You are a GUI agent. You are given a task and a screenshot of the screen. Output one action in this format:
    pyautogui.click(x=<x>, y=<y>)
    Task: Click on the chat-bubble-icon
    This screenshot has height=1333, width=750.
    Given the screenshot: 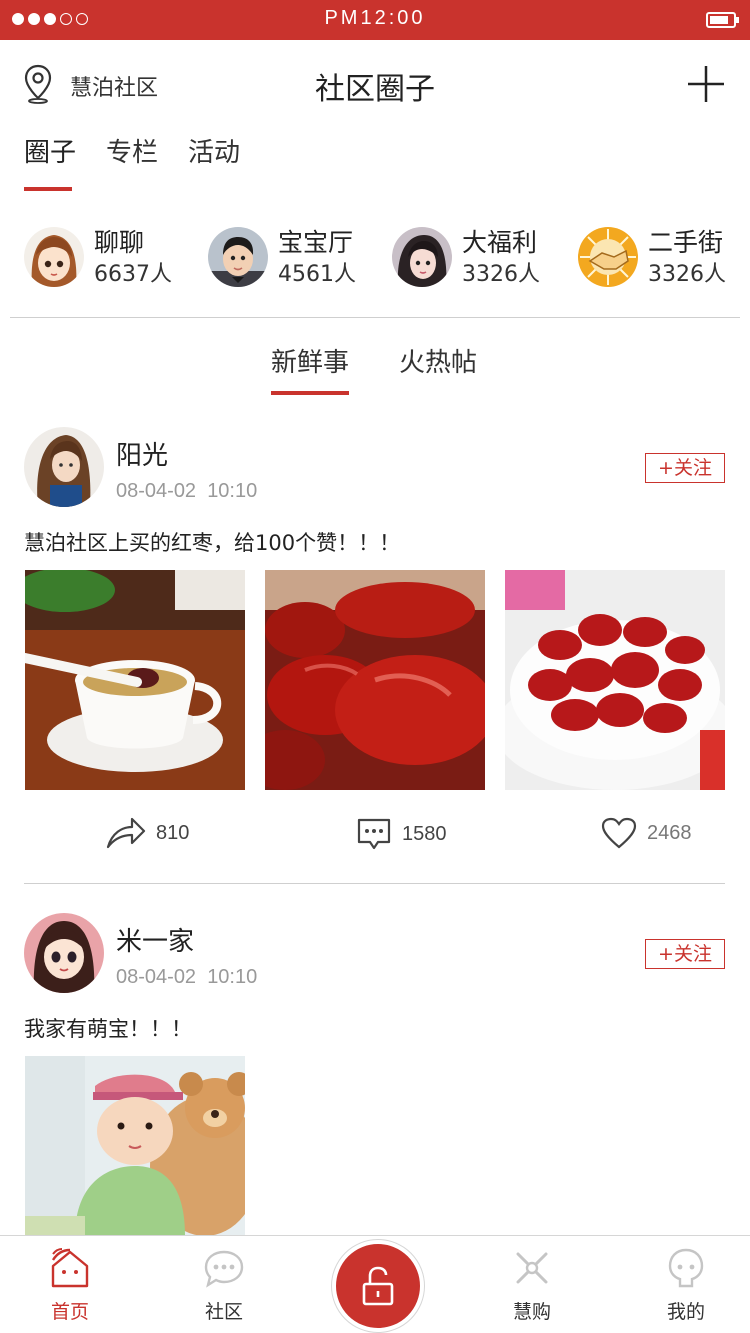 What is the action you would take?
    pyautogui.click(x=224, y=1269)
    